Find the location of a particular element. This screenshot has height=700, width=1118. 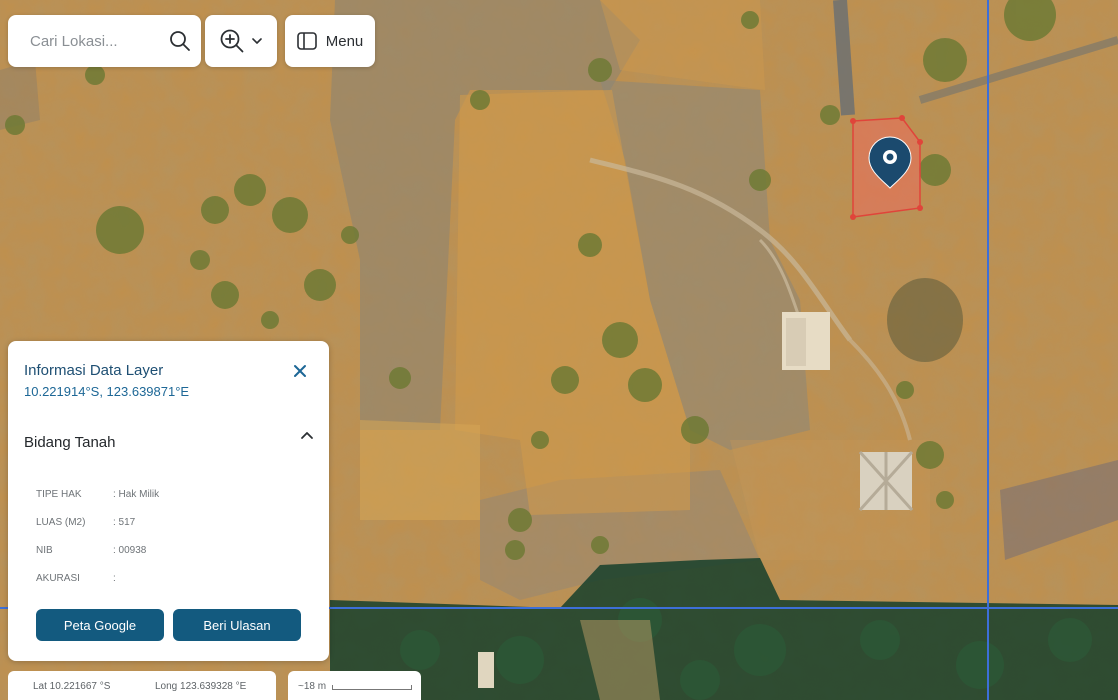

panel-title: Informasi Data Layer is located at coordinates (94, 370).